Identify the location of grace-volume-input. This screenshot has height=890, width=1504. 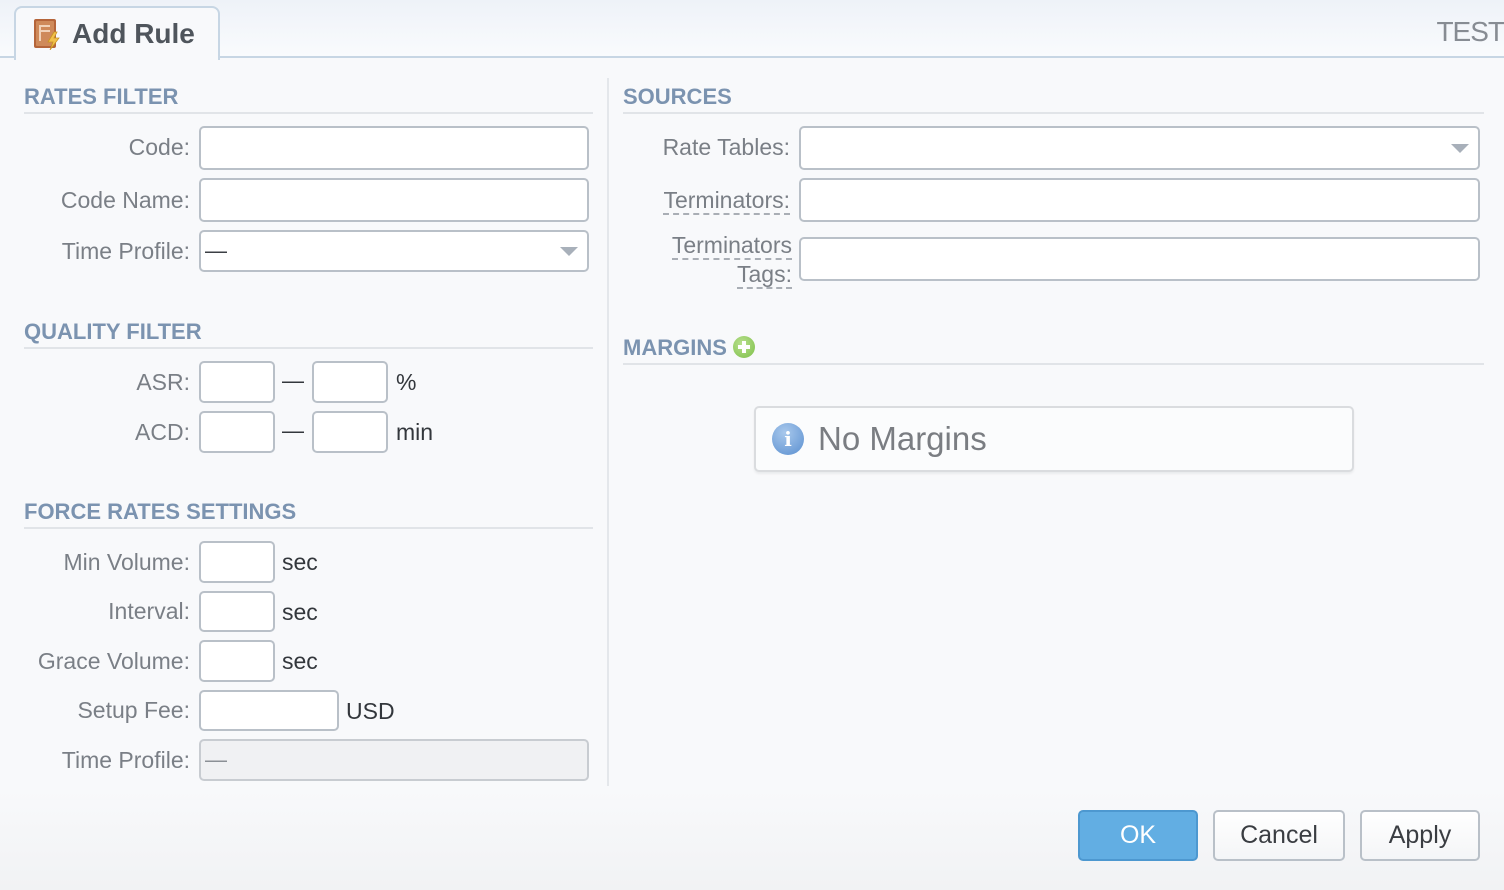
(237, 661).